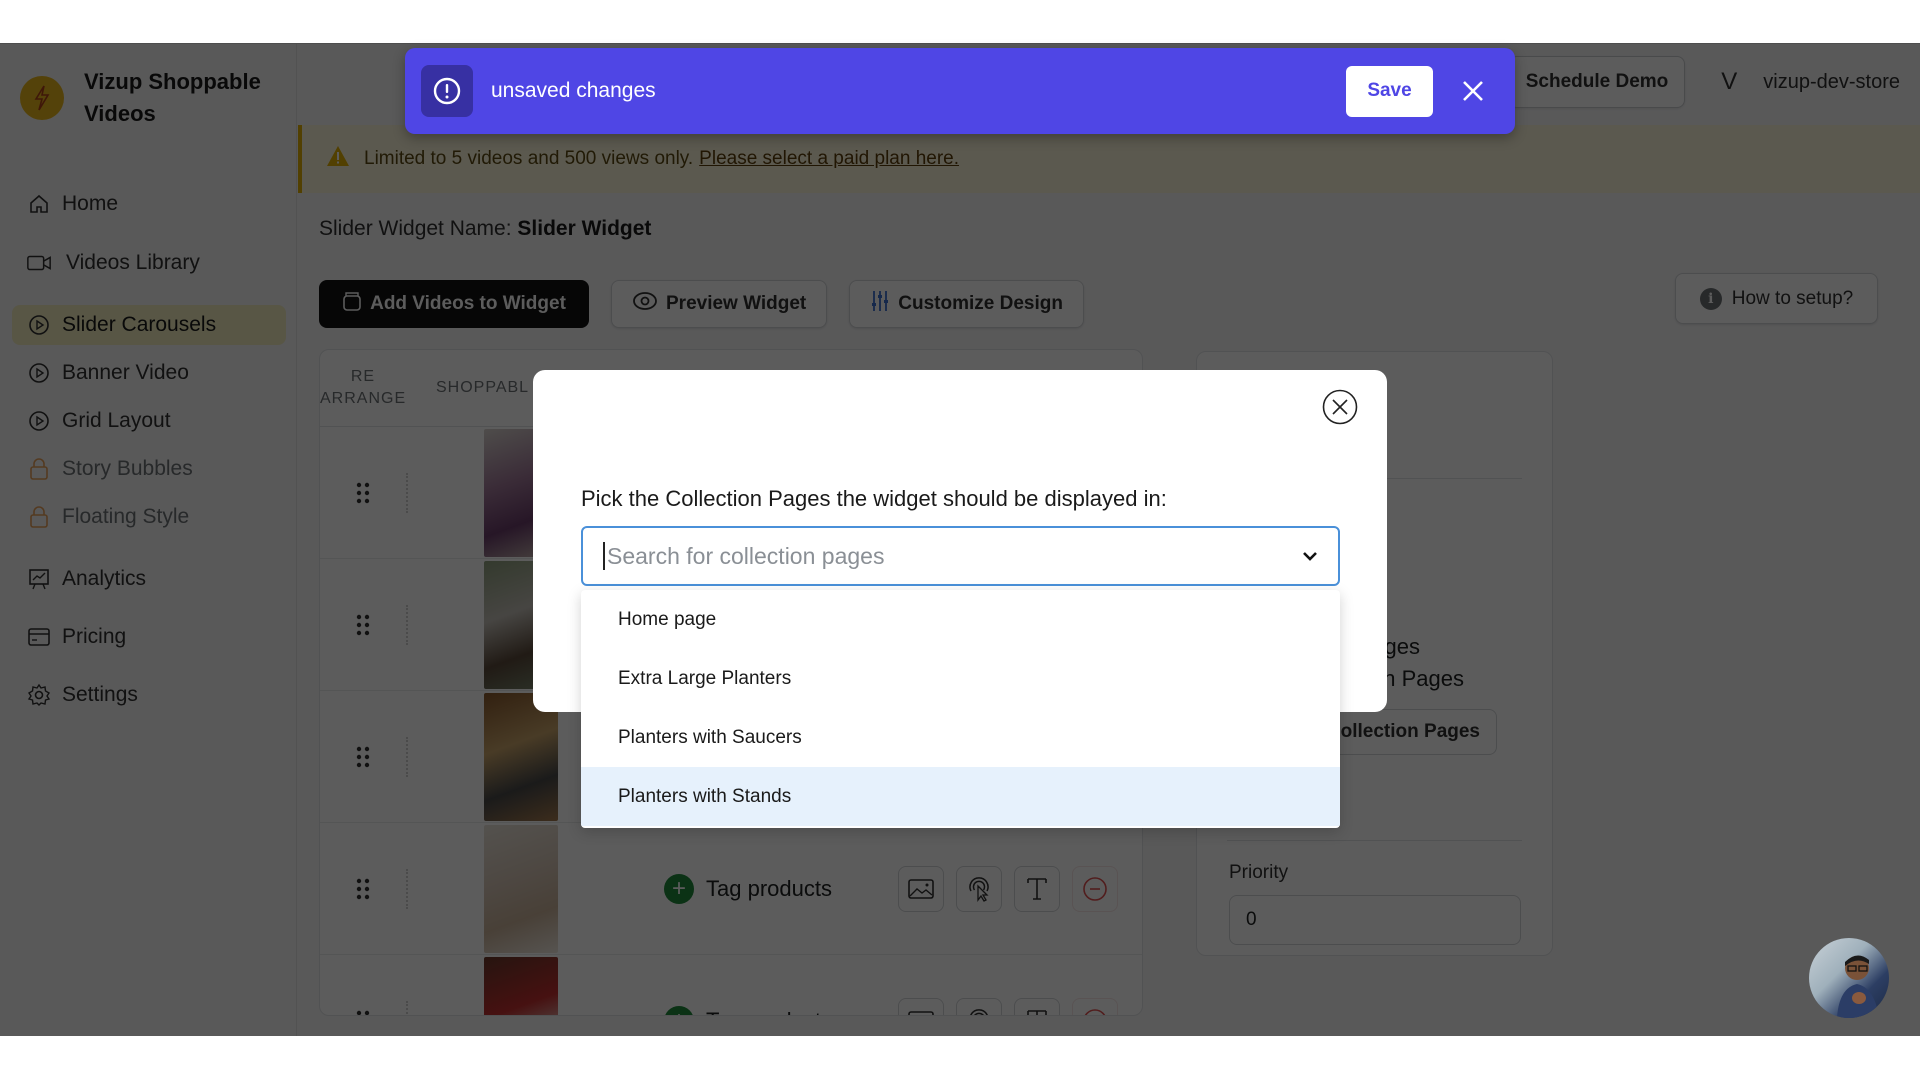  What do you see at coordinates (604, 556) in the screenshot?
I see `text-cursor` at bounding box center [604, 556].